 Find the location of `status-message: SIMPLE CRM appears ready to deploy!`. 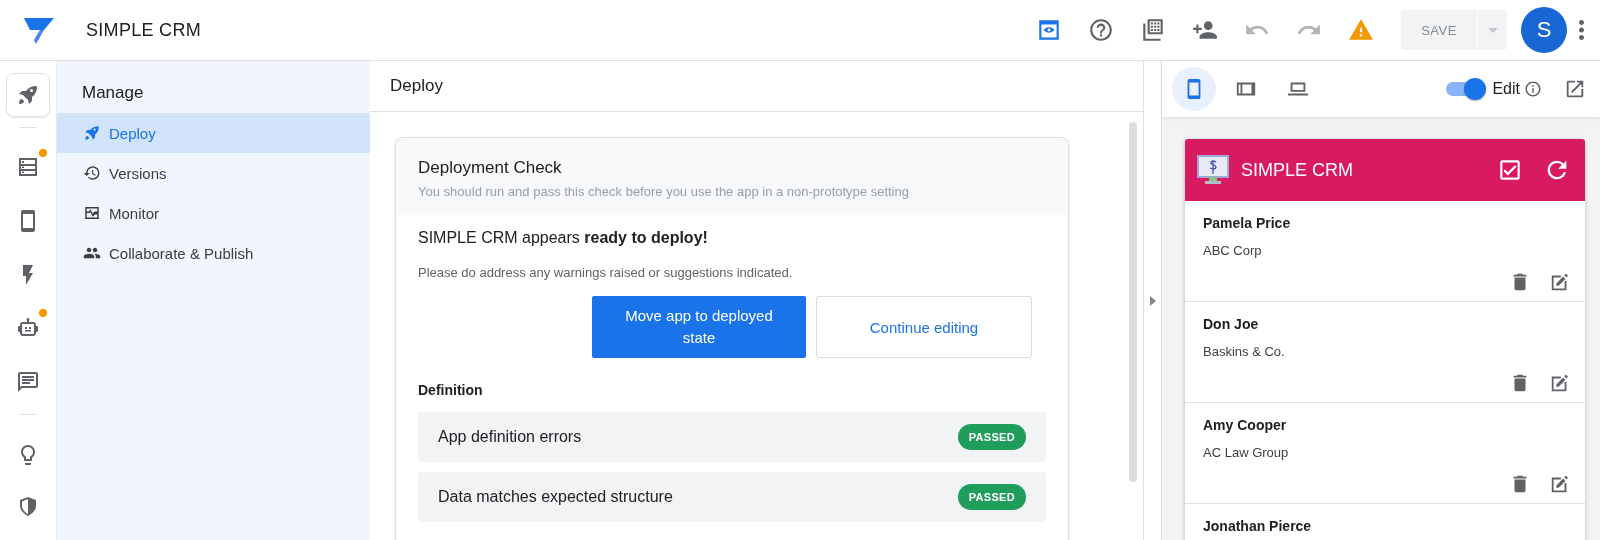

status-message: SIMPLE CRM appears ready to deploy! is located at coordinates (563, 238).